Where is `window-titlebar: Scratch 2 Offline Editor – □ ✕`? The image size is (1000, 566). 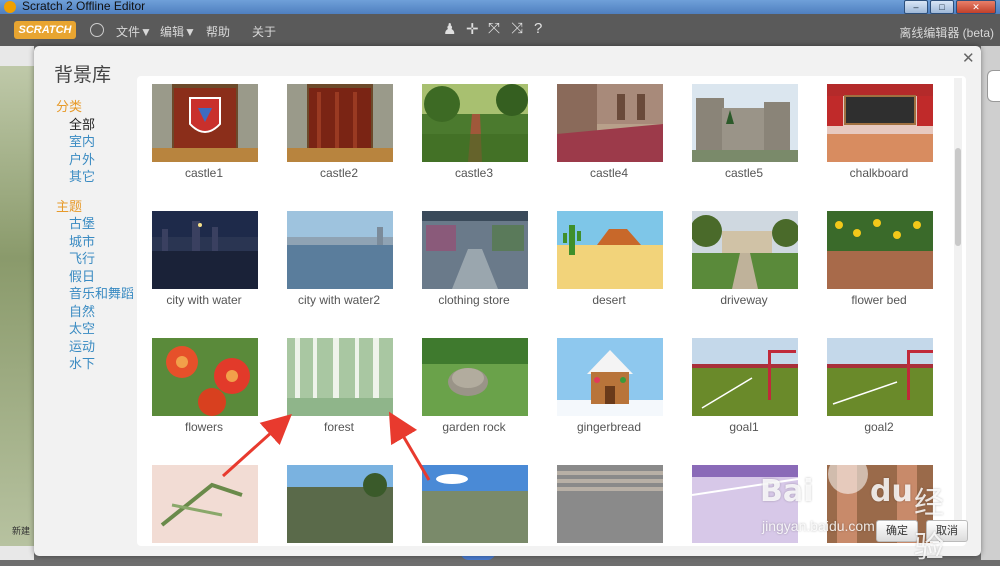 window-titlebar: Scratch 2 Offline Editor – □ ✕ is located at coordinates (500, 7).